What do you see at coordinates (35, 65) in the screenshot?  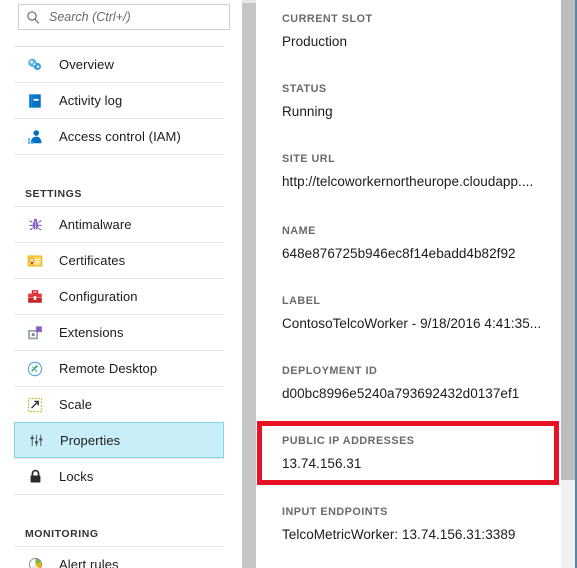 I see `overview-icon` at bounding box center [35, 65].